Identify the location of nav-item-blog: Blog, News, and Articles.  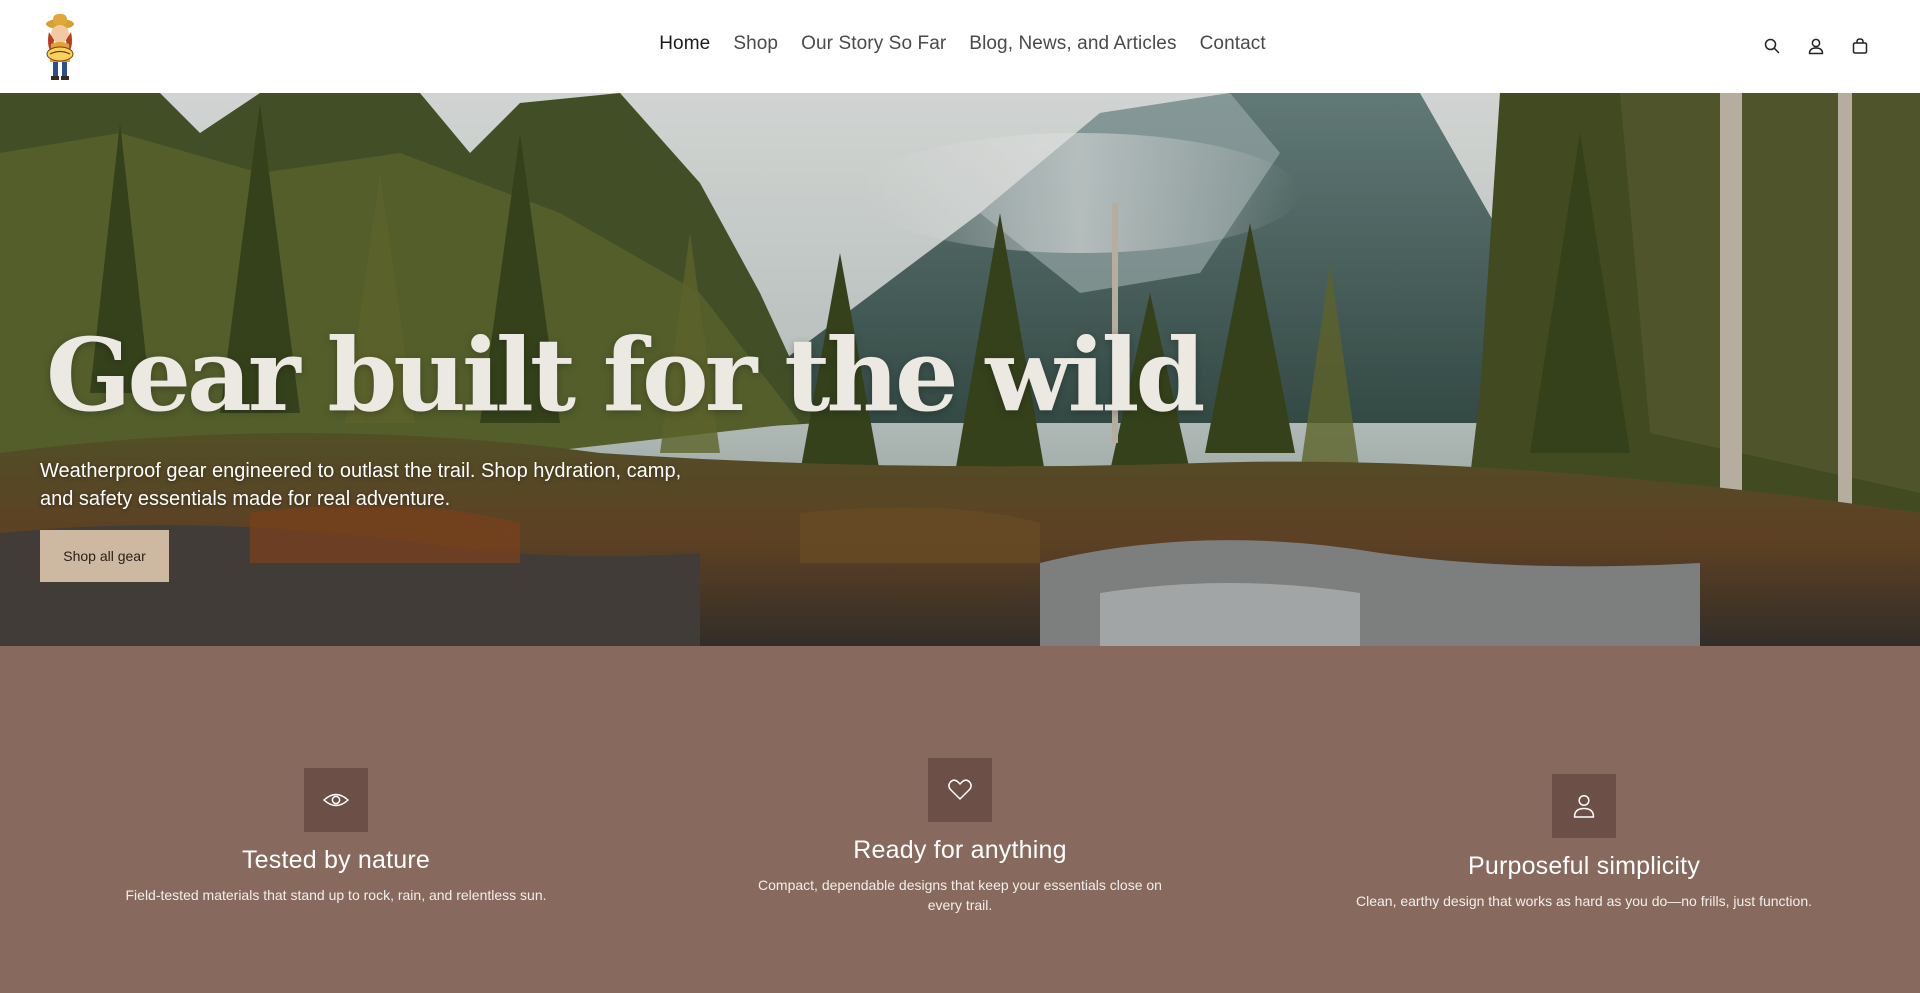
(1072, 44).